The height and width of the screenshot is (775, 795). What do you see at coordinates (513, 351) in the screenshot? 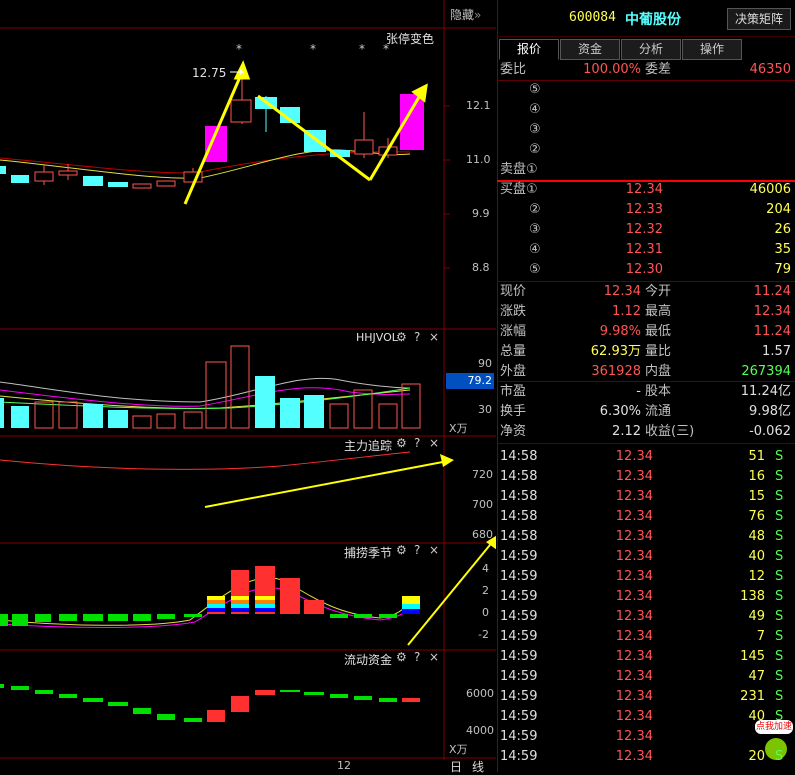
I see `quote-label: 总量` at bounding box center [513, 351].